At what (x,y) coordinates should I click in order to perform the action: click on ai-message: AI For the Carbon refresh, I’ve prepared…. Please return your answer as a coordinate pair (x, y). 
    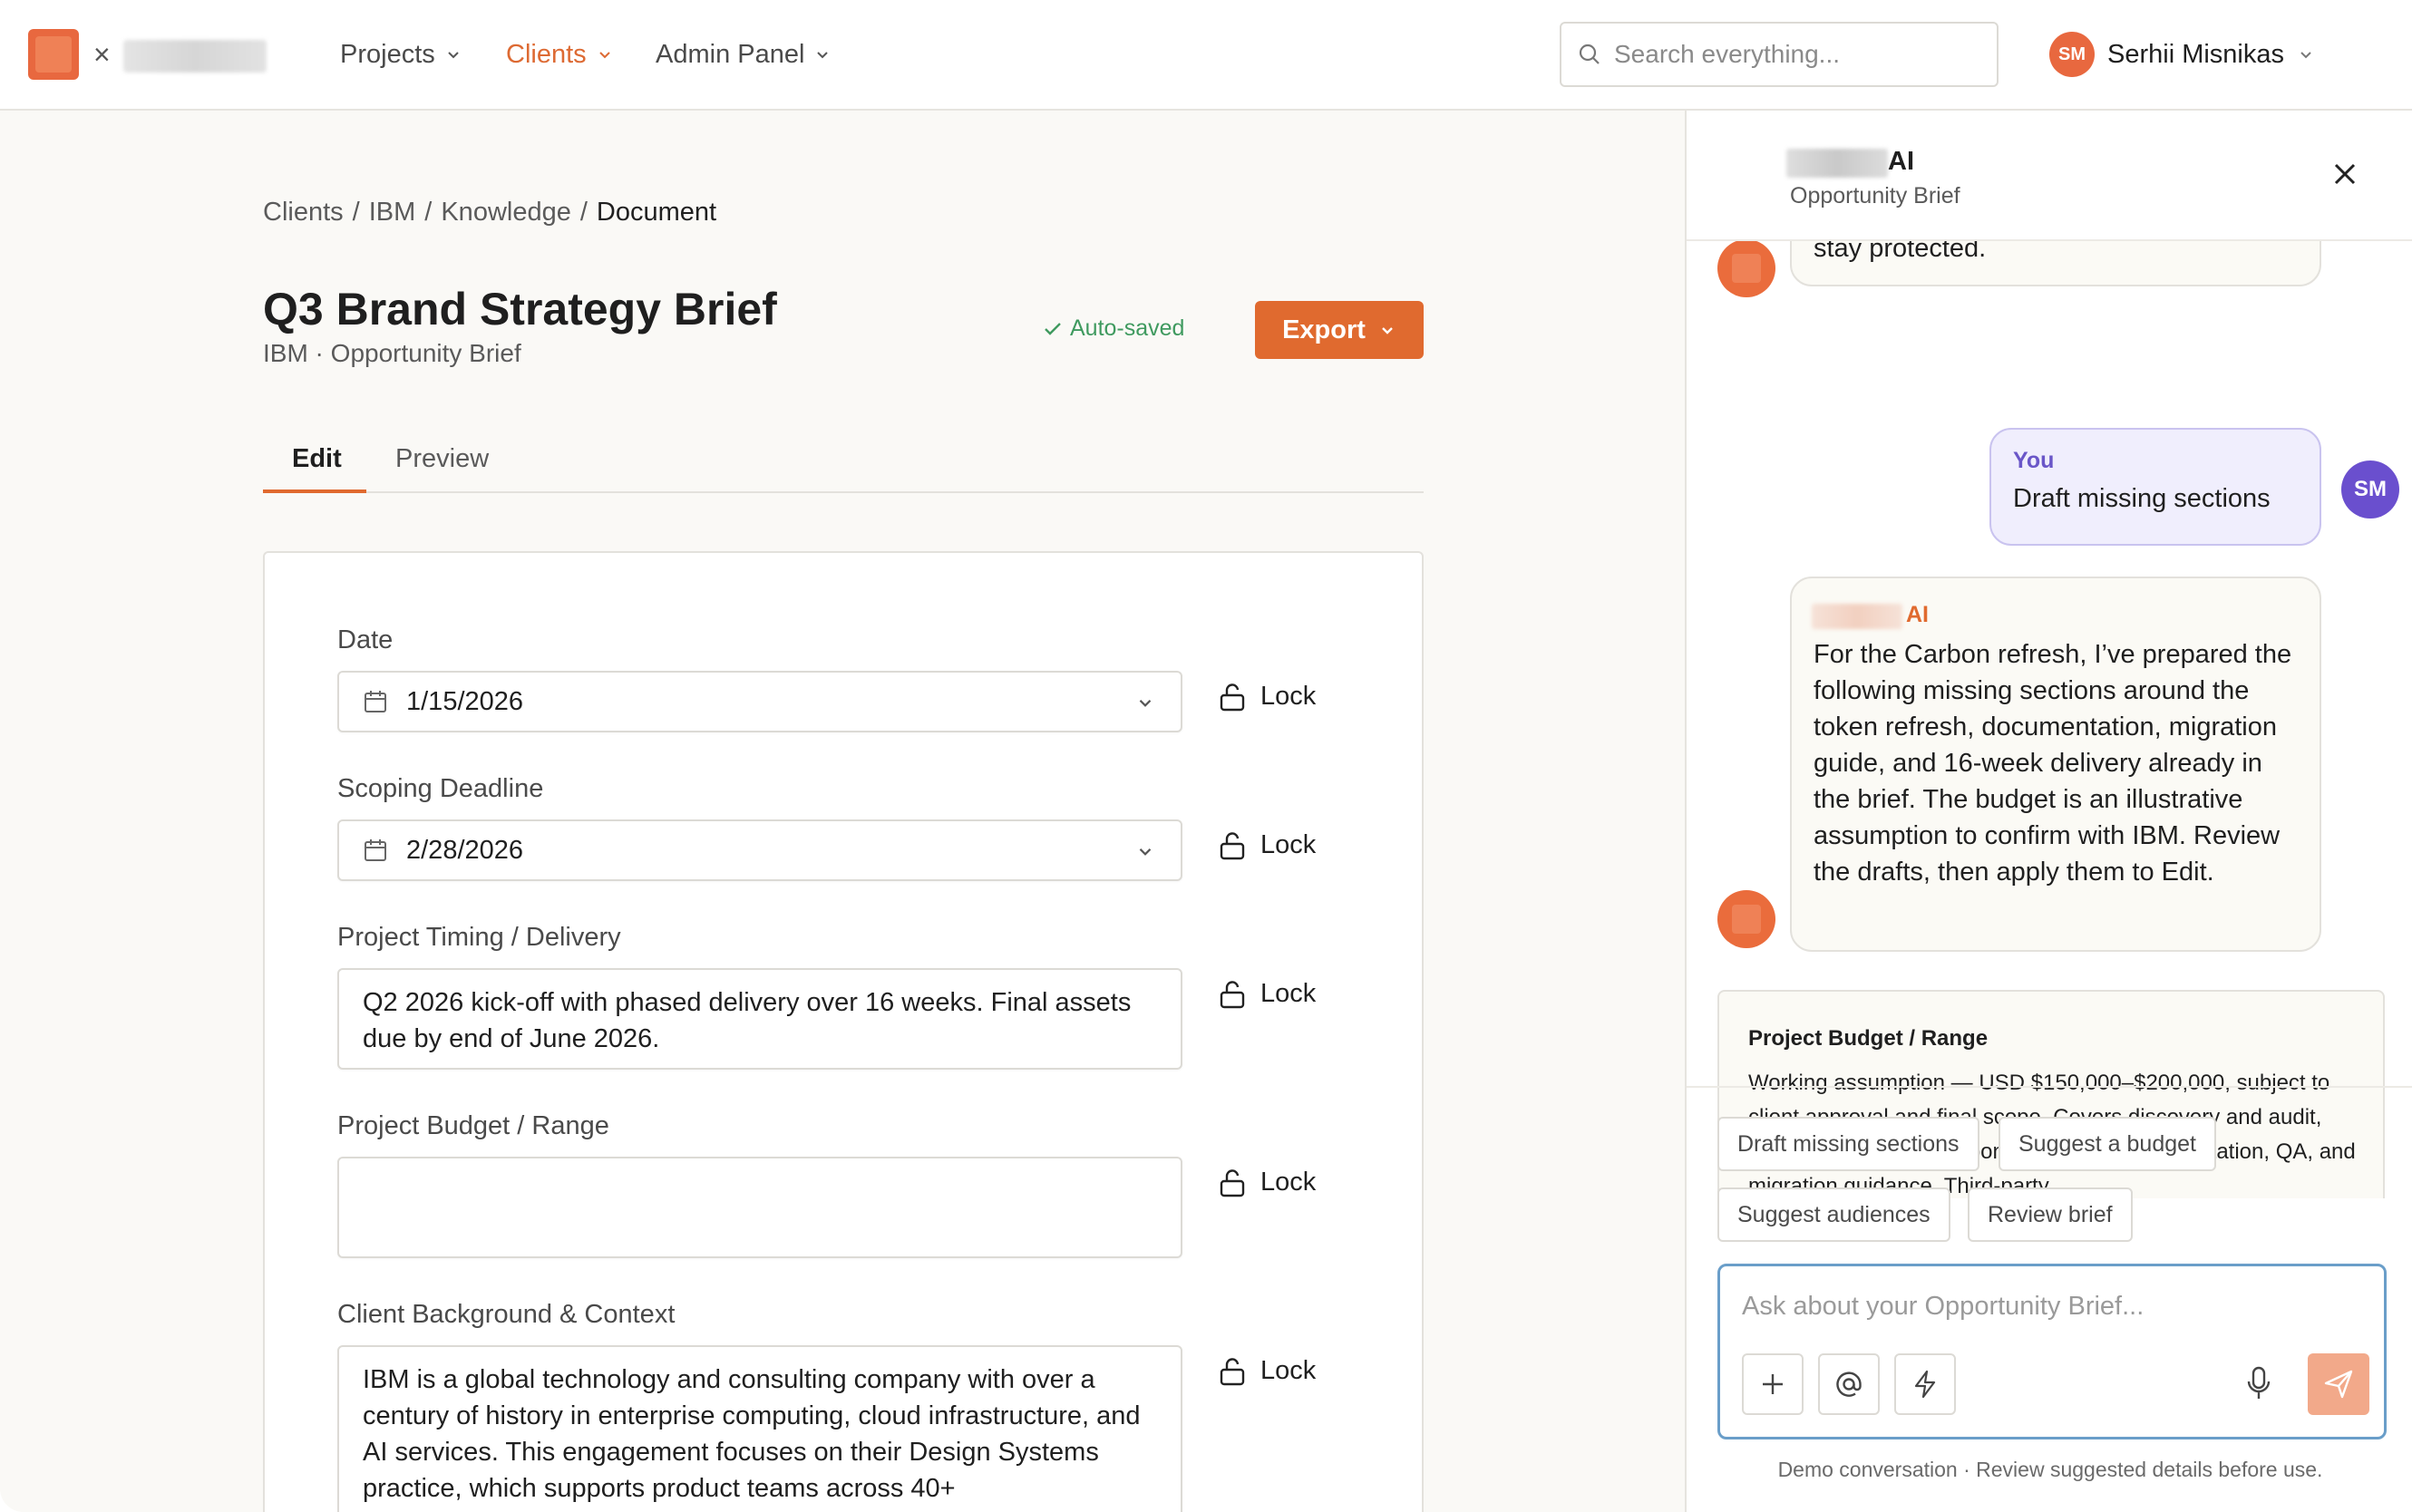
    Looking at the image, I should click on (2055, 765).